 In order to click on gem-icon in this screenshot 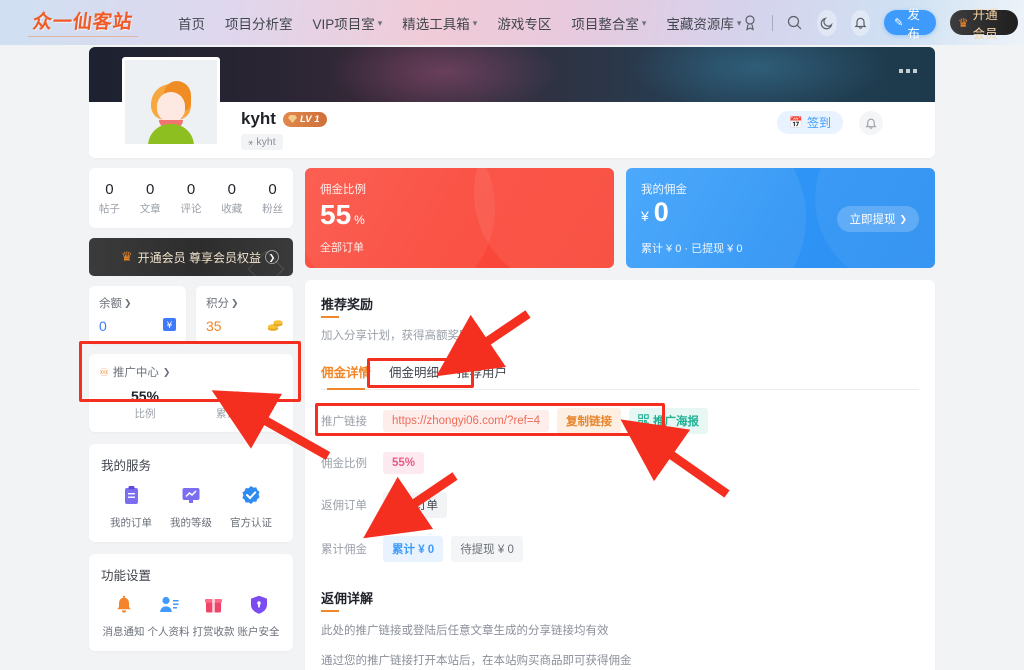, I will do `click(292, 119)`.